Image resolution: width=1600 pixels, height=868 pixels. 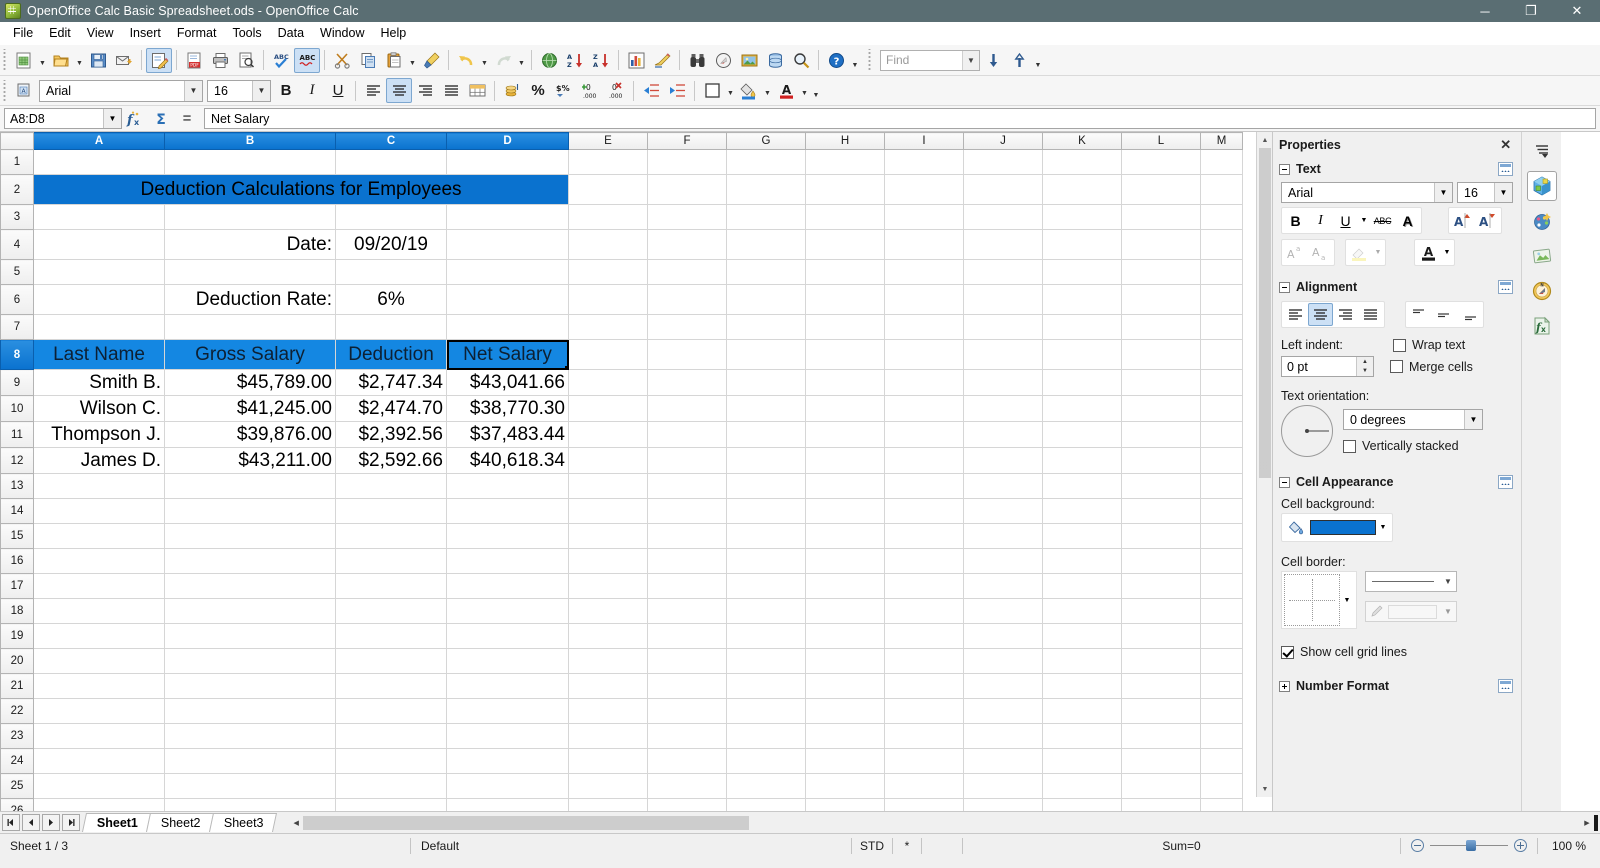 I want to click on align-justify-icon, so click(x=1370, y=314).